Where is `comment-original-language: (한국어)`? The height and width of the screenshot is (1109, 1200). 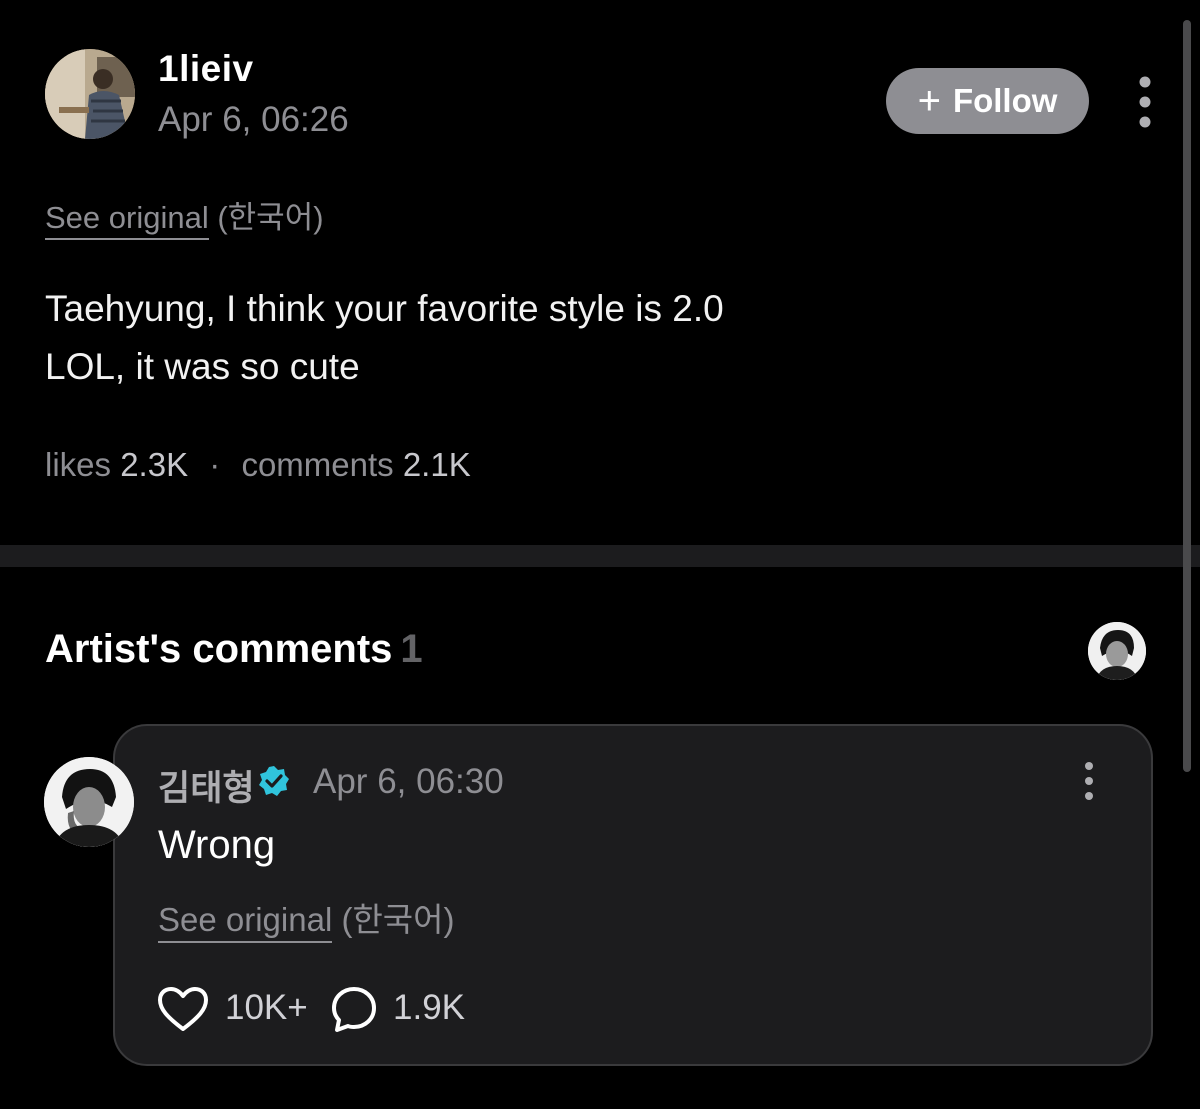
comment-original-language: (한국어) is located at coordinates (398, 919).